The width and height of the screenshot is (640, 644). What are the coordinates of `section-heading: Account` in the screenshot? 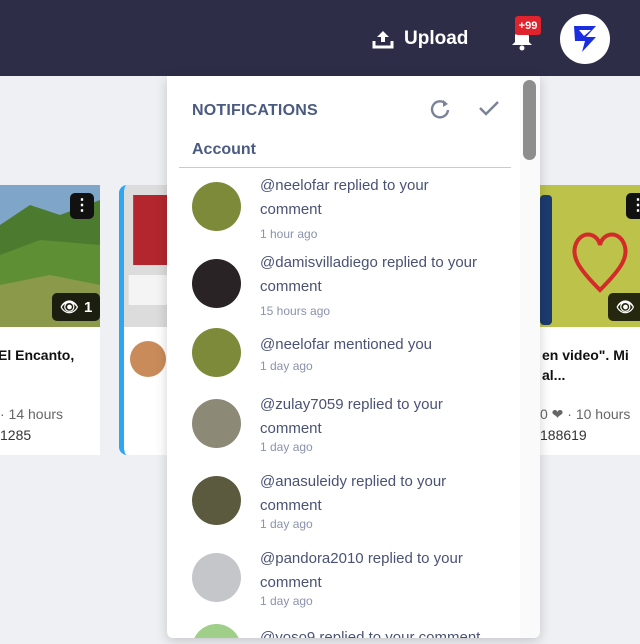 It's located at (224, 149).